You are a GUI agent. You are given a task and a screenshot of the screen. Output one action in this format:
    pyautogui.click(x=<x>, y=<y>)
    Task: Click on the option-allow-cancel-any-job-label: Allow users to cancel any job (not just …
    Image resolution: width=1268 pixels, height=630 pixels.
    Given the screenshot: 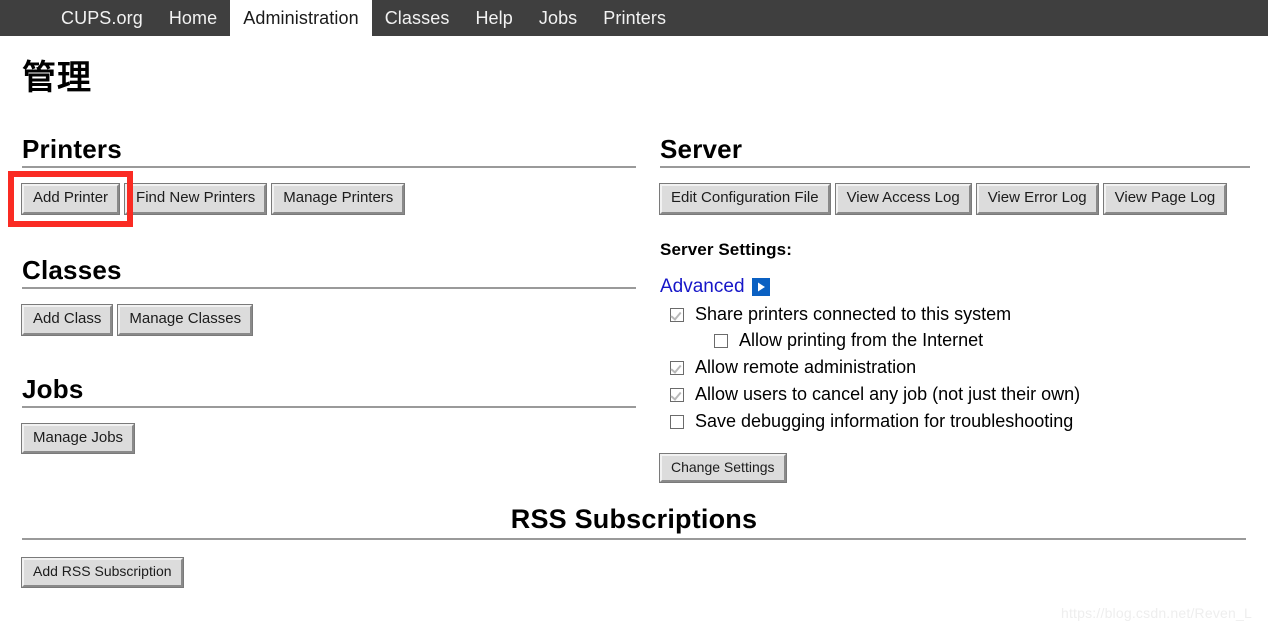 What is the action you would take?
    pyautogui.click(x=888, y=394)
    